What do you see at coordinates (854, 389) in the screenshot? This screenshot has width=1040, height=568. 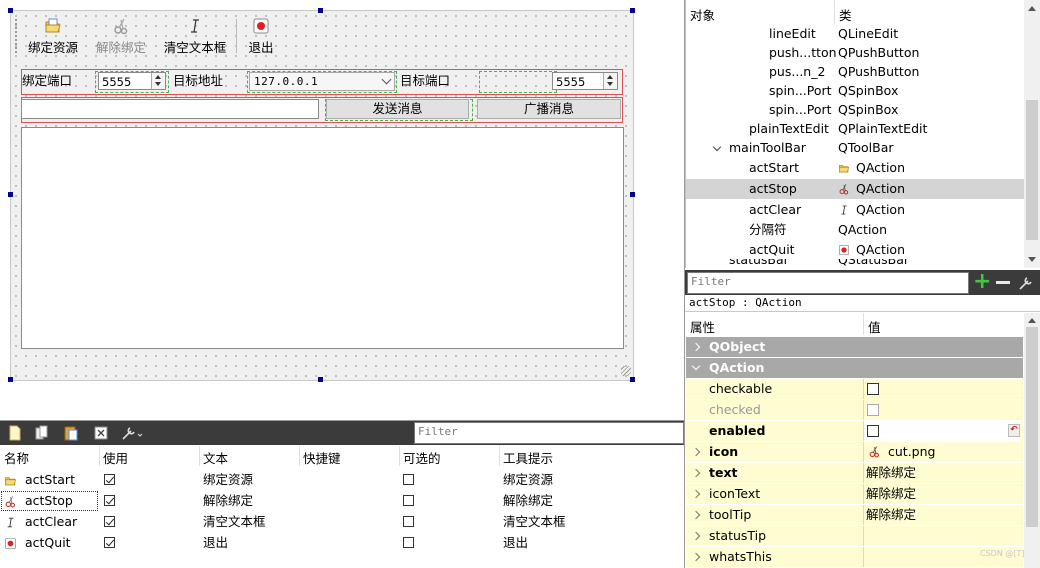 I see `property-row-checkable: checkable` at bounding box center [854, 389].